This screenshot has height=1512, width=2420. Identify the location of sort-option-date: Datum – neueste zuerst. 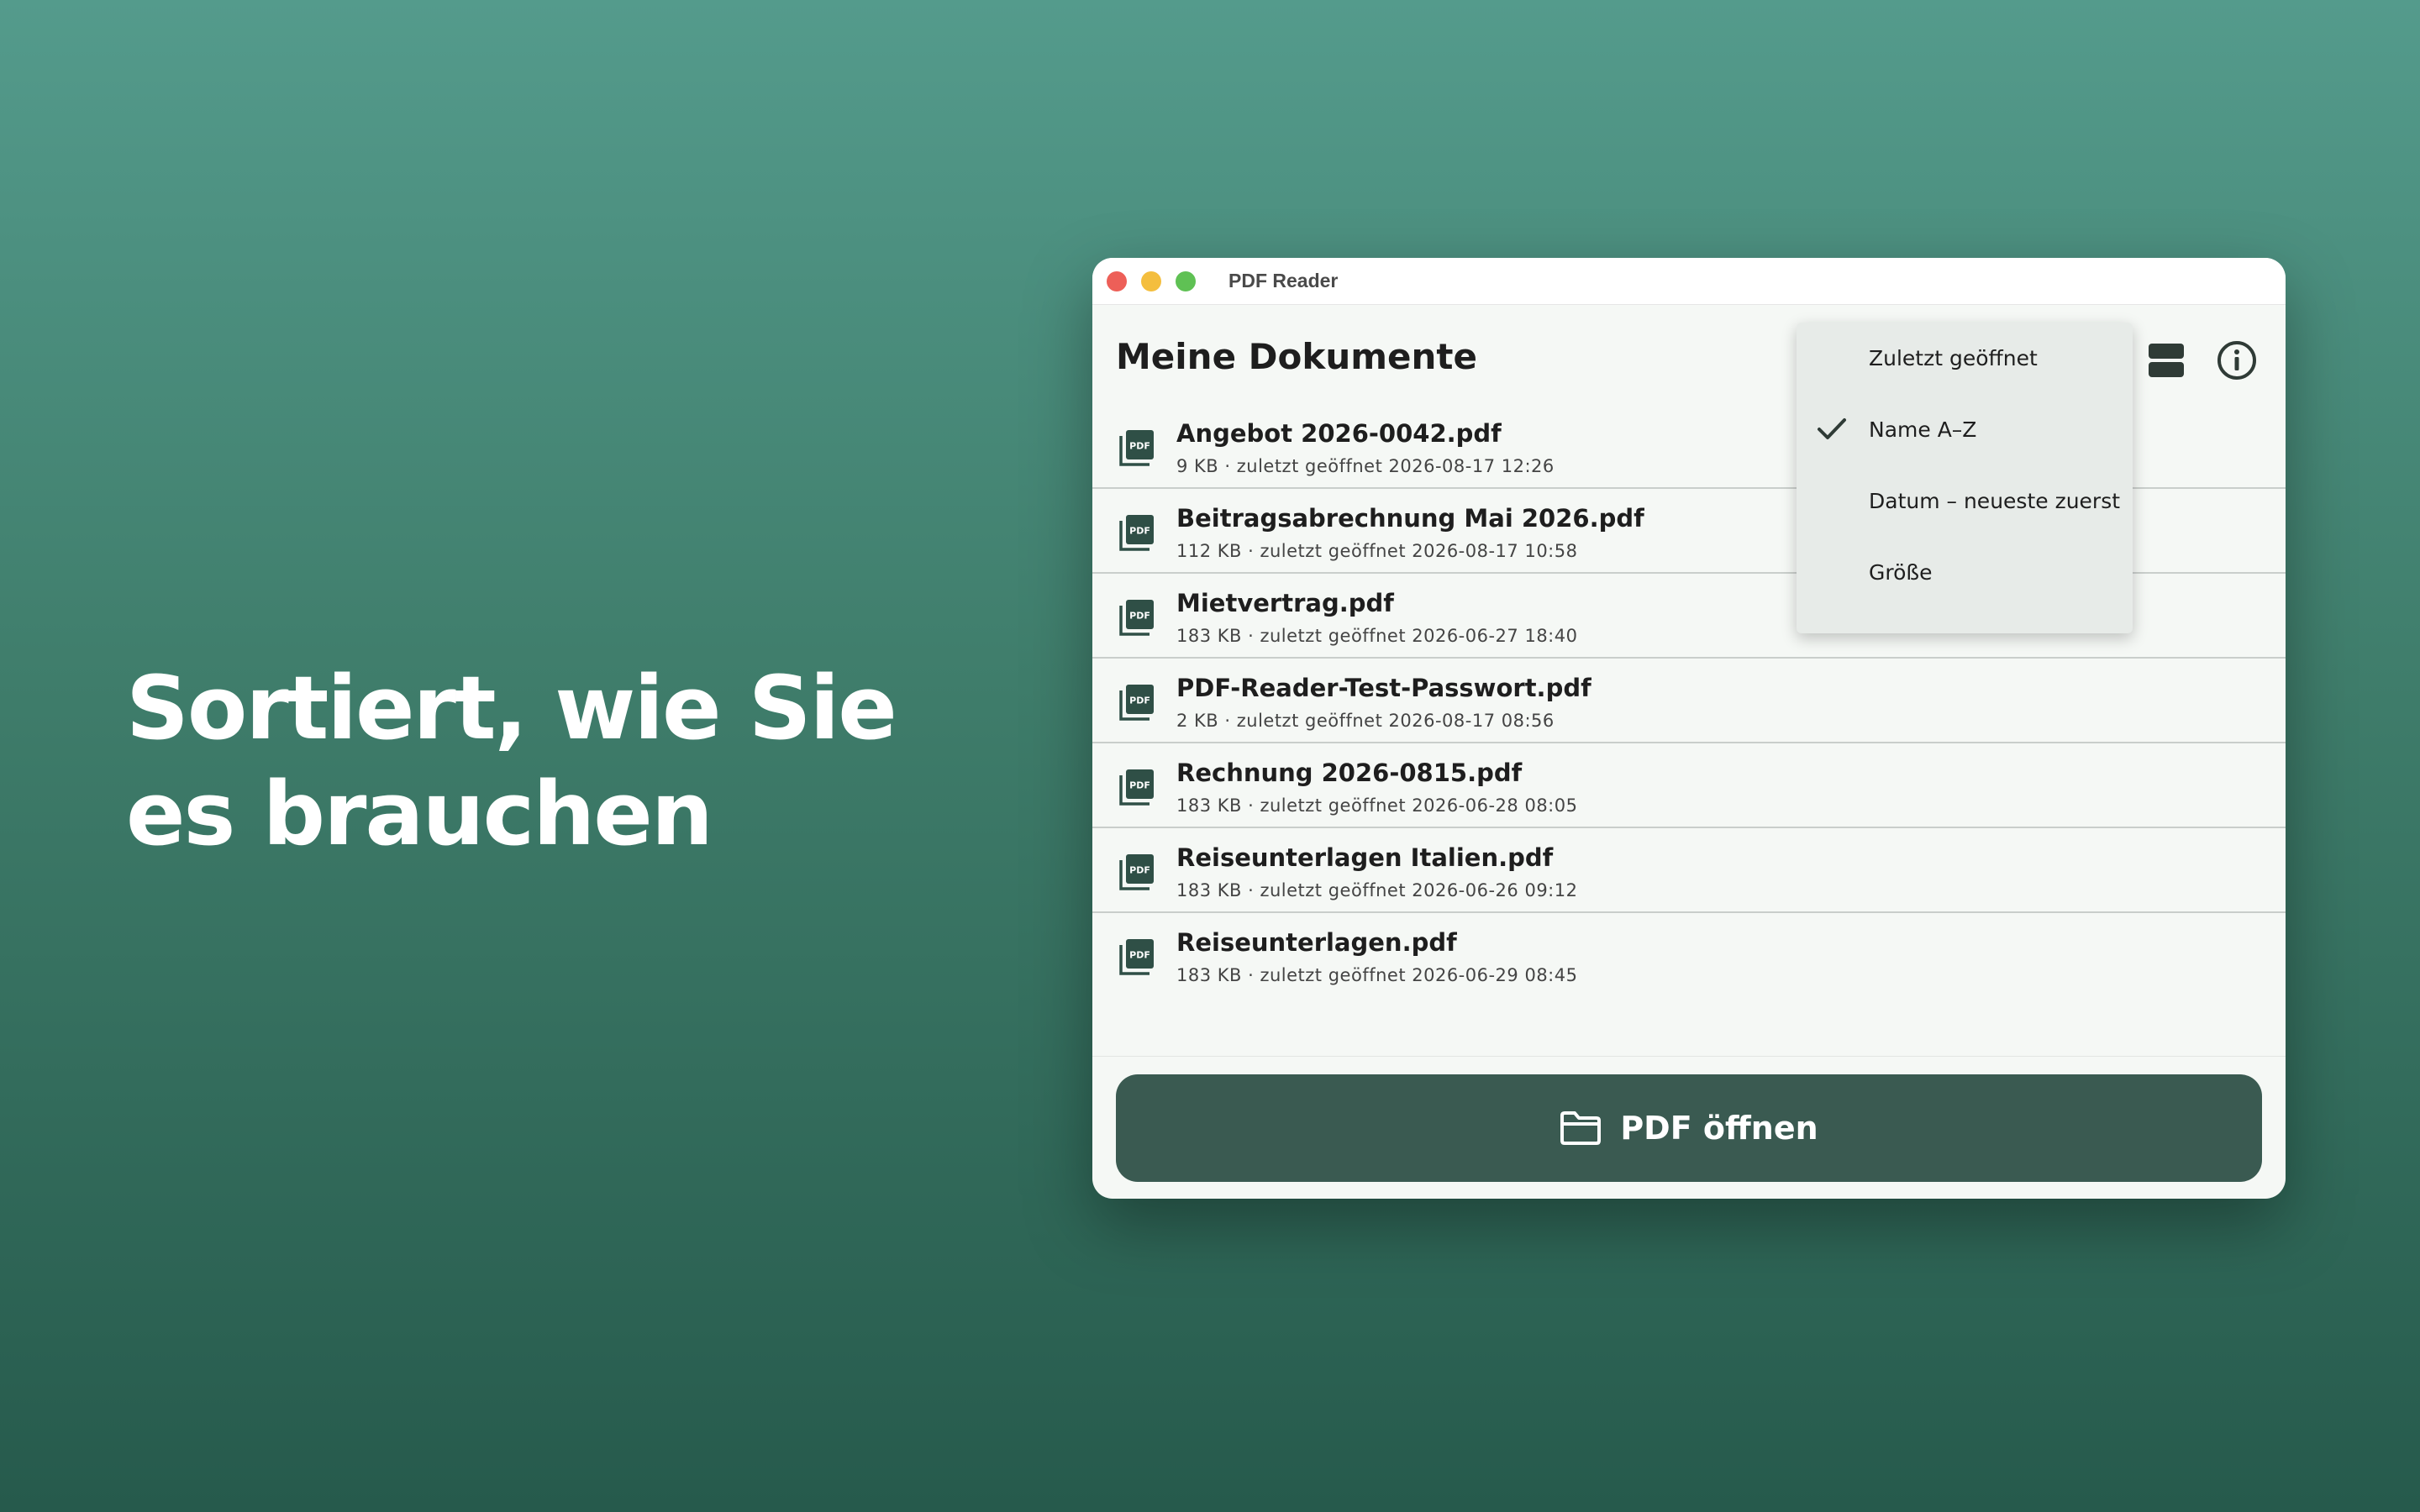
(1965, 501).